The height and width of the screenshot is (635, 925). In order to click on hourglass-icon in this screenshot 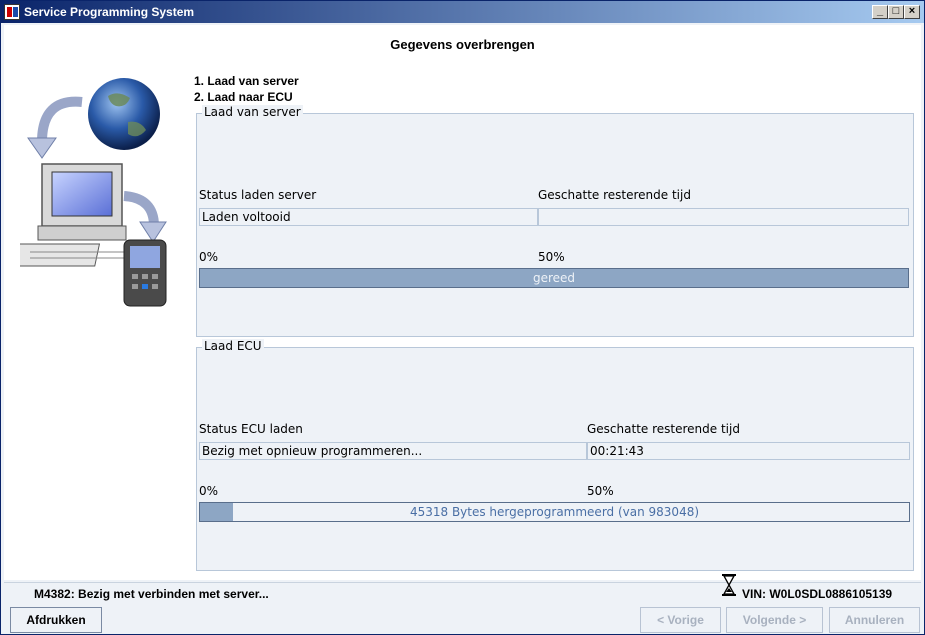, I will do `click(729, 585)`.